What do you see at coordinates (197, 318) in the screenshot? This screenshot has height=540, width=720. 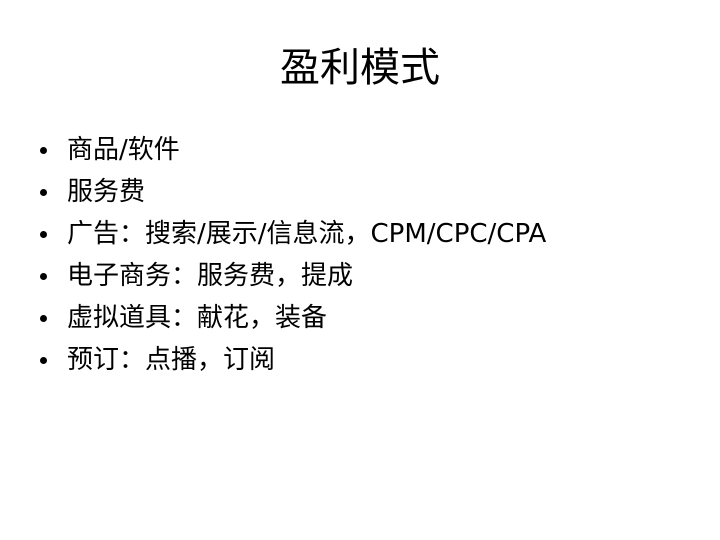 I see `bullet-text: 虚拟道具：献花，装备` at bounding box center [197, 318].